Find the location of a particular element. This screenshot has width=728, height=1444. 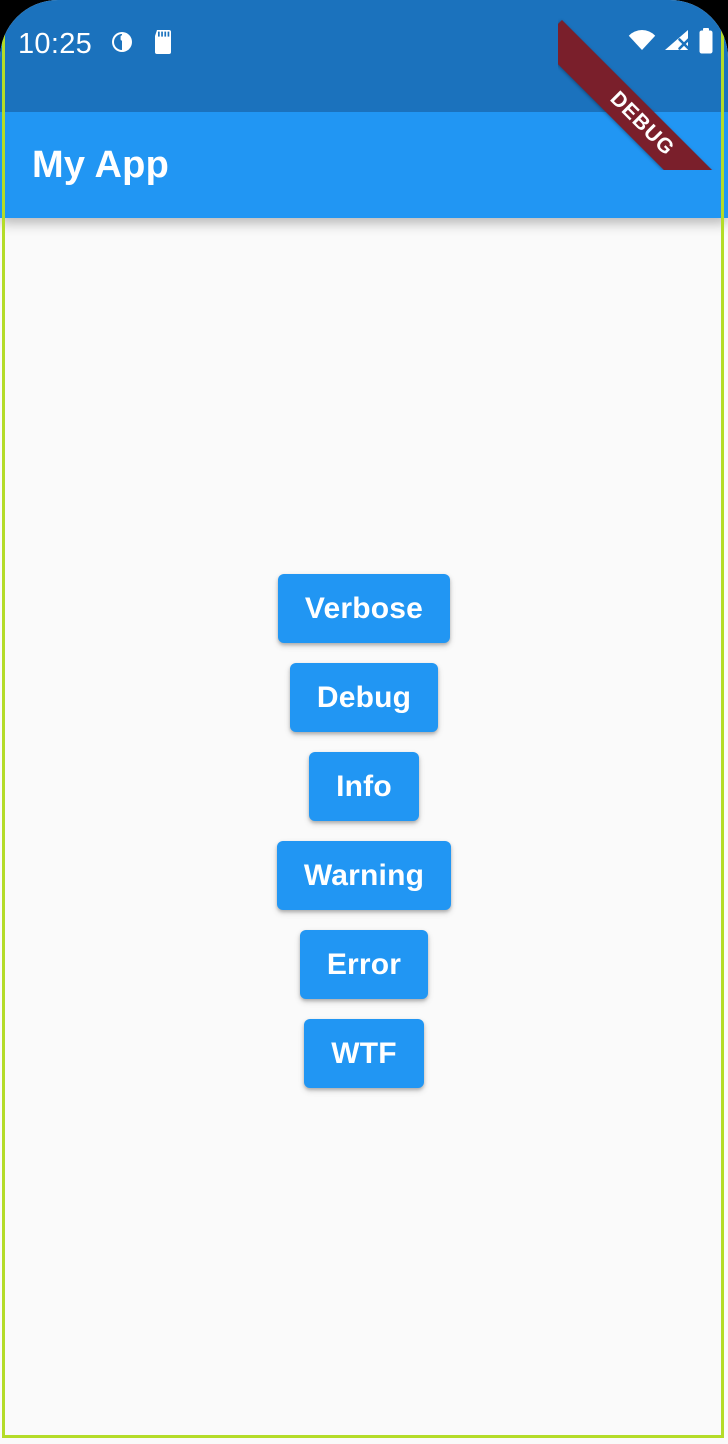

status-bar-clock: 10:25 is located at coordinates (55, 44).